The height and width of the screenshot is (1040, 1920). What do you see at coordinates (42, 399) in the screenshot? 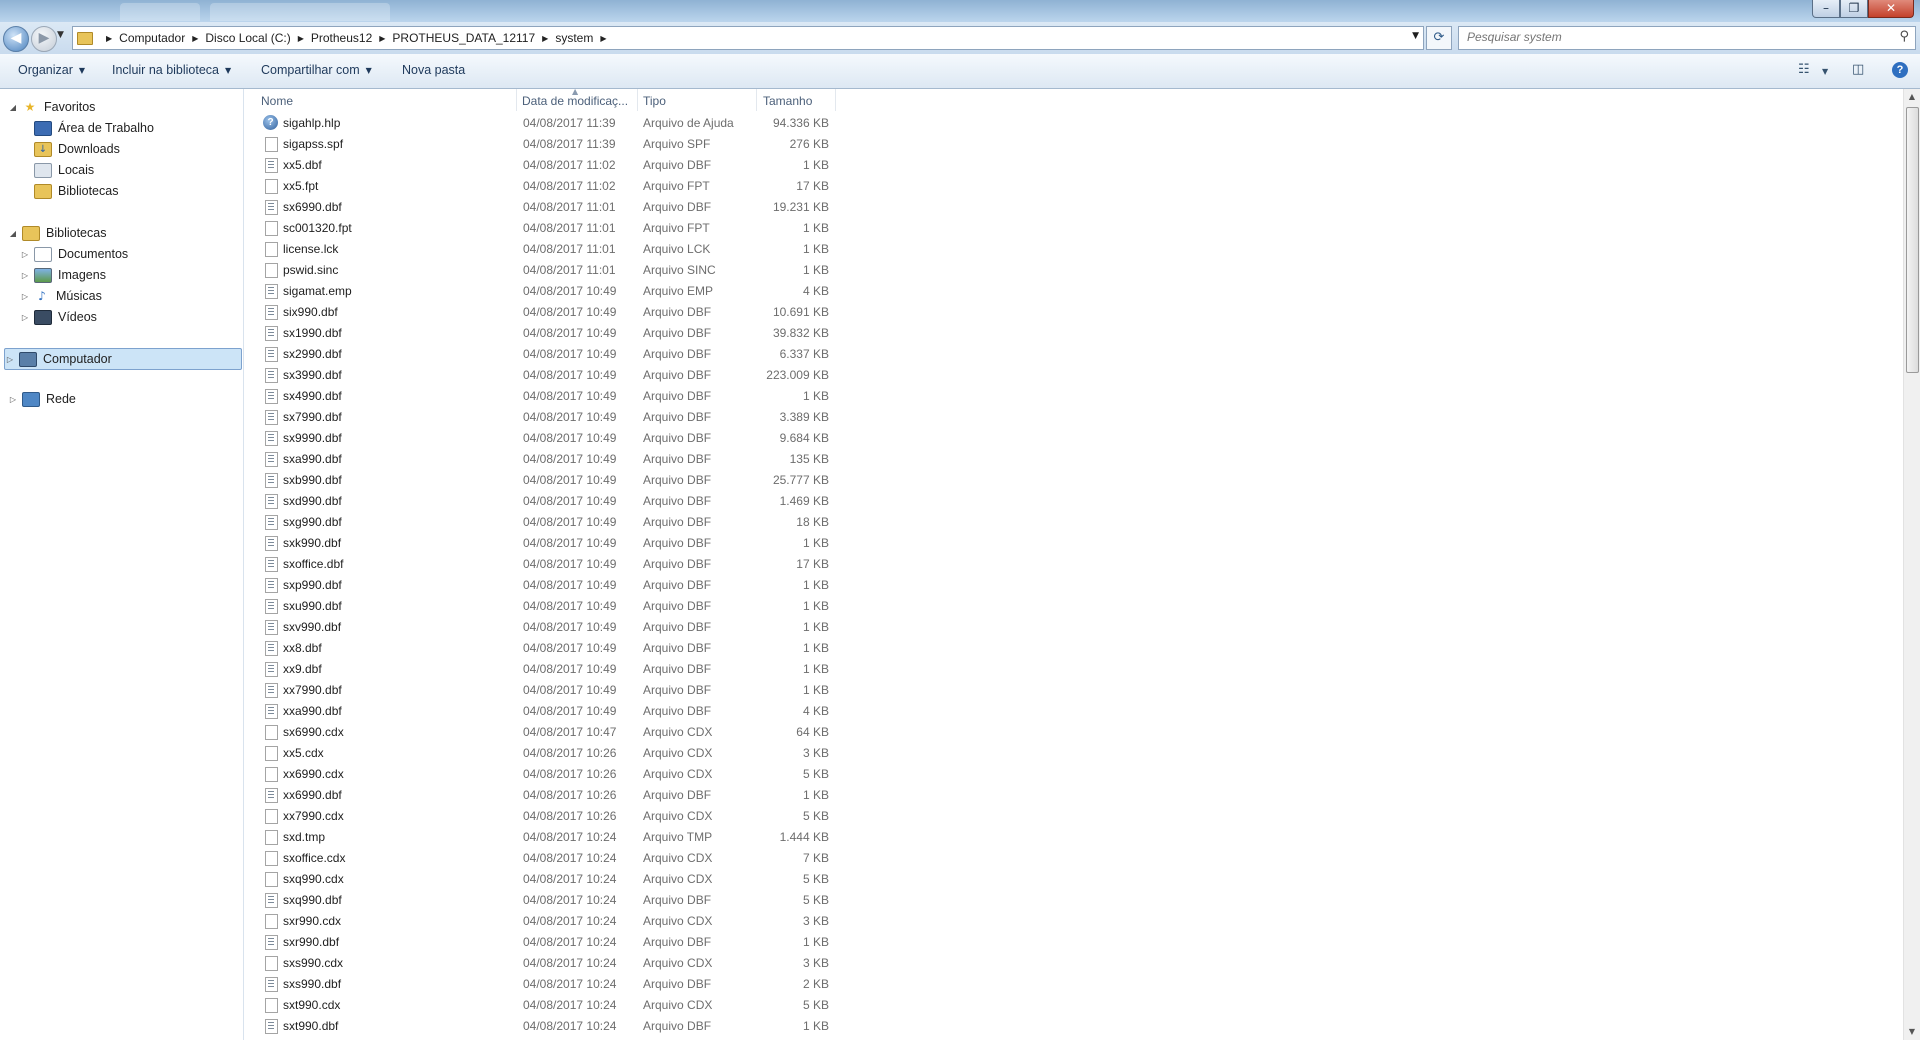
I see `nav-network: ▷ Rede` at bounding box center [42, 399].